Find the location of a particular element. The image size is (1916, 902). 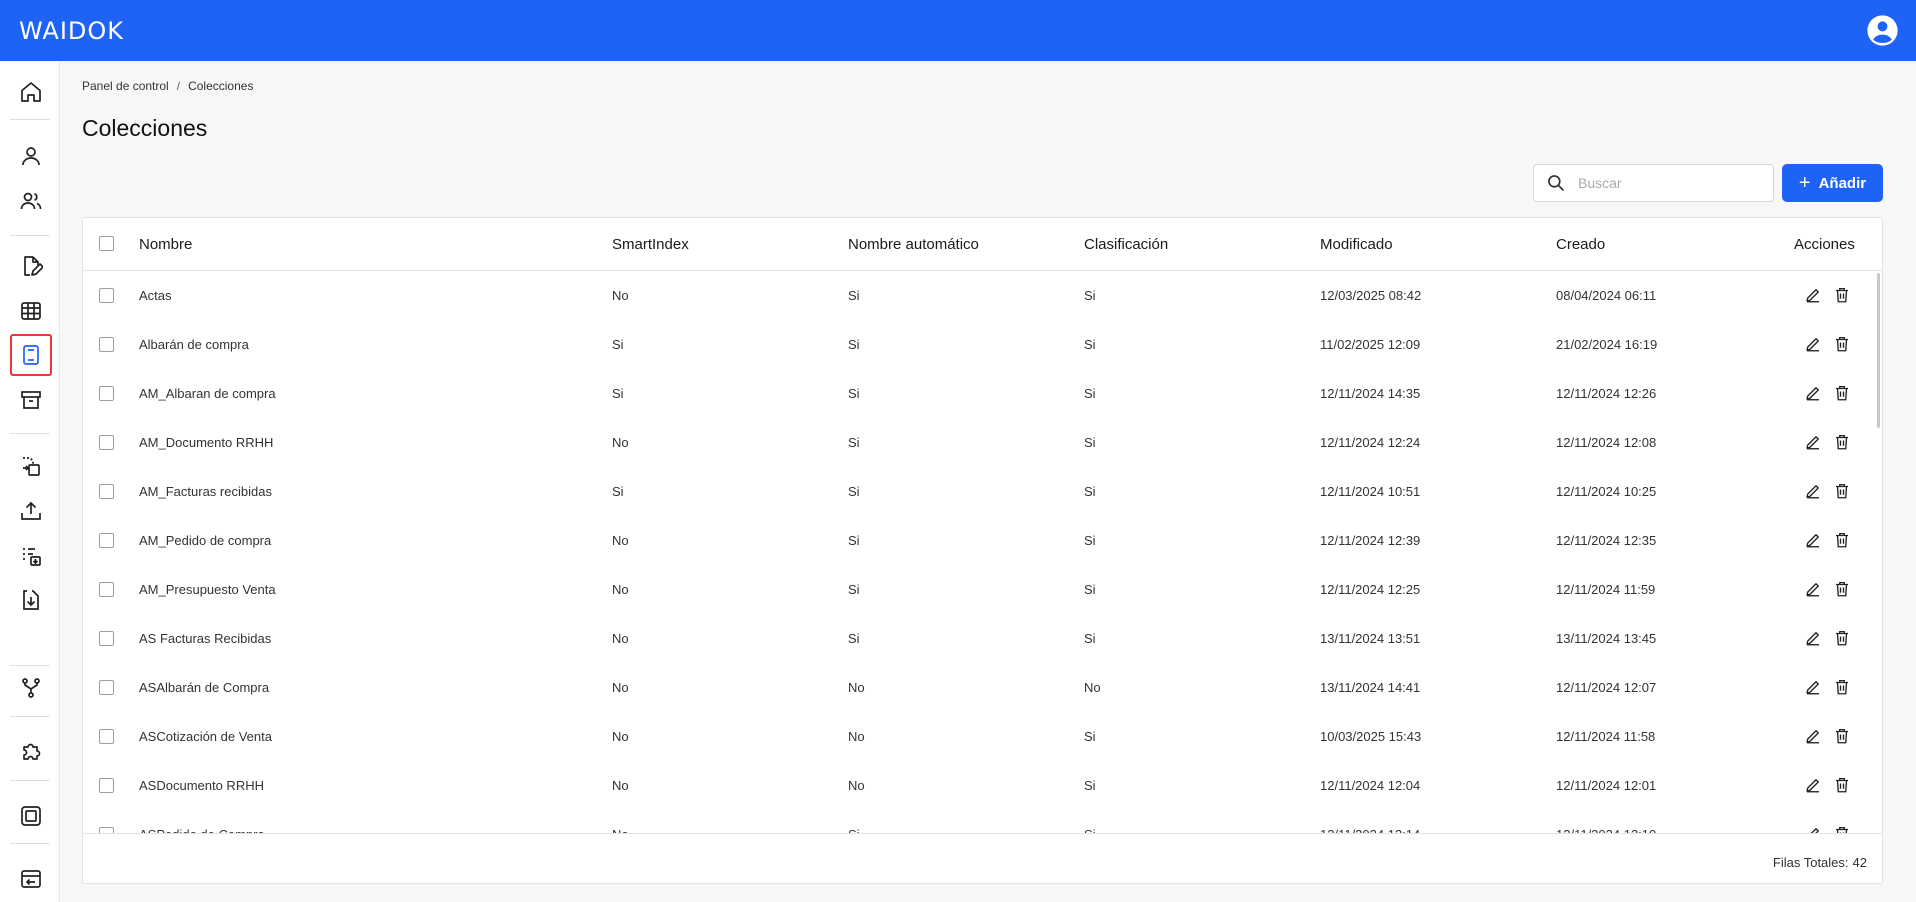

sidebar-item-users is located at coordinates (31, 201).